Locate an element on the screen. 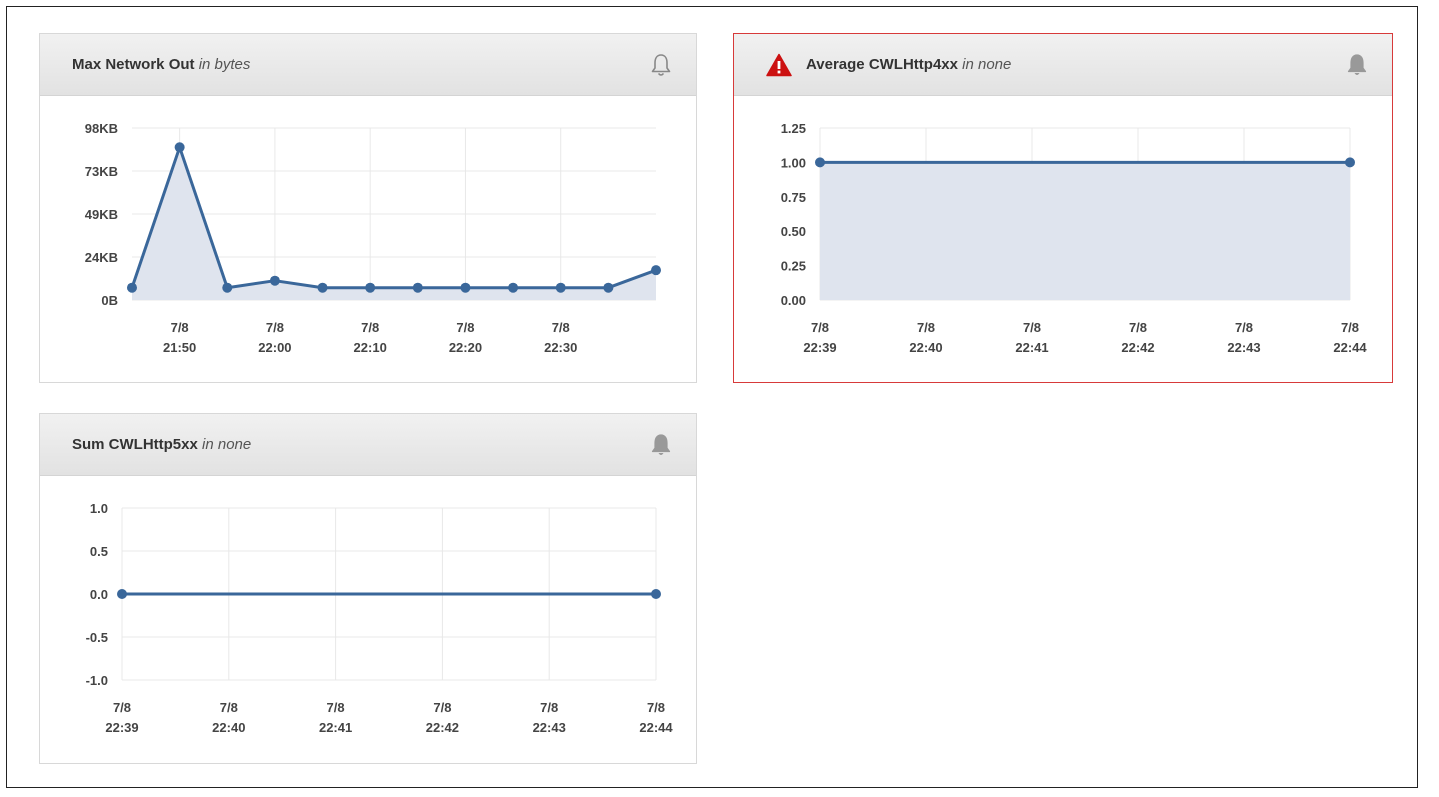 This screenshot has width=1439, height=797. y-tick-label: 0.0 is located at coordinates (99, 594).